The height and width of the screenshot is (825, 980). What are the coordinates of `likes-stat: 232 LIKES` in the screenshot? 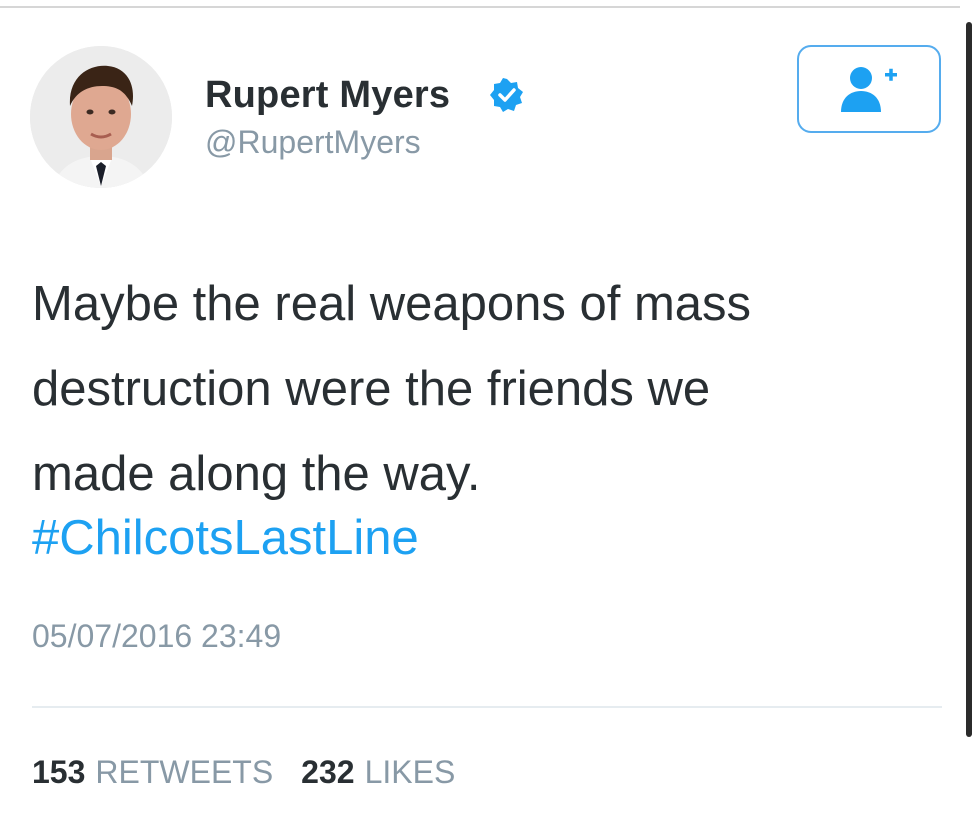 It's located at (378, 772).